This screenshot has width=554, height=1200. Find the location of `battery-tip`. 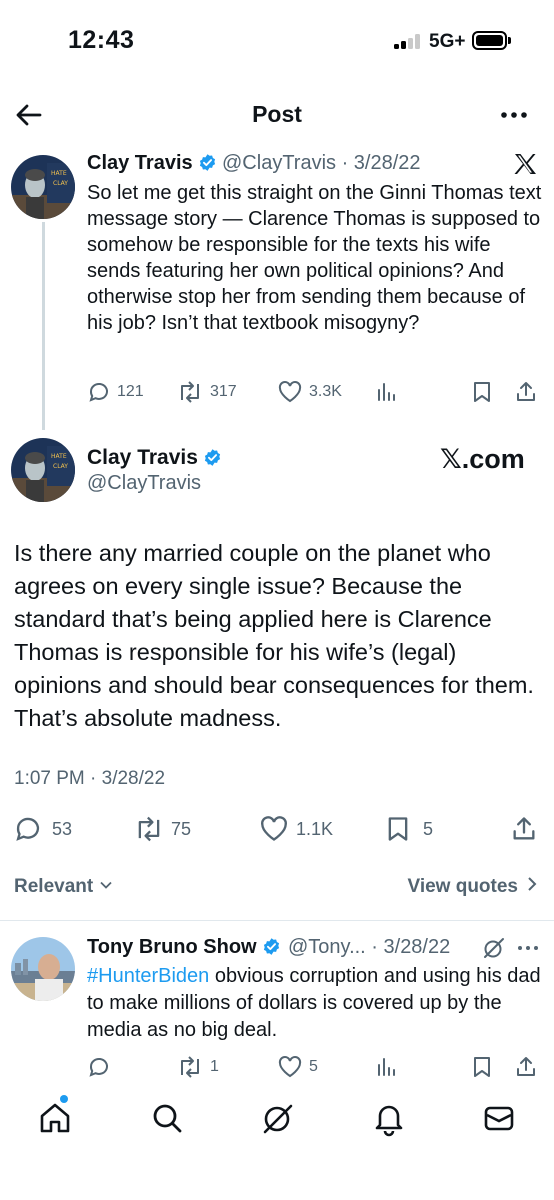

battery-tip is located at coordinates (509, 40).